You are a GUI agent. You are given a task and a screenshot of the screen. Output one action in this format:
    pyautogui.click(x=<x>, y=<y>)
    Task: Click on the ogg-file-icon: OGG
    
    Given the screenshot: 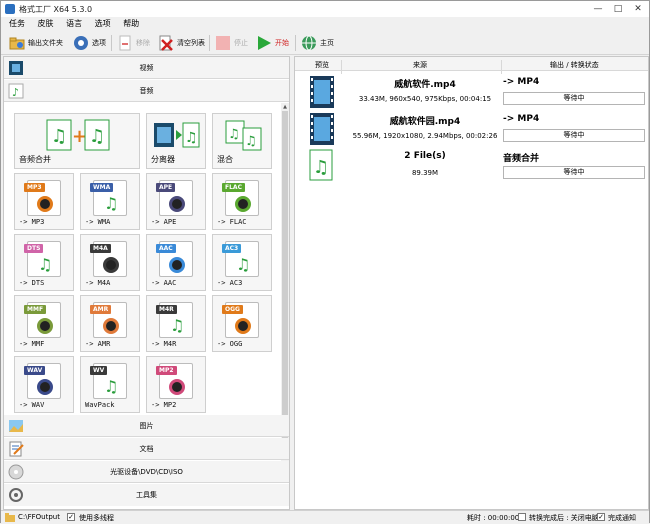 What is the action you would take?
    pyautogui.click(x=240, y=320)
    